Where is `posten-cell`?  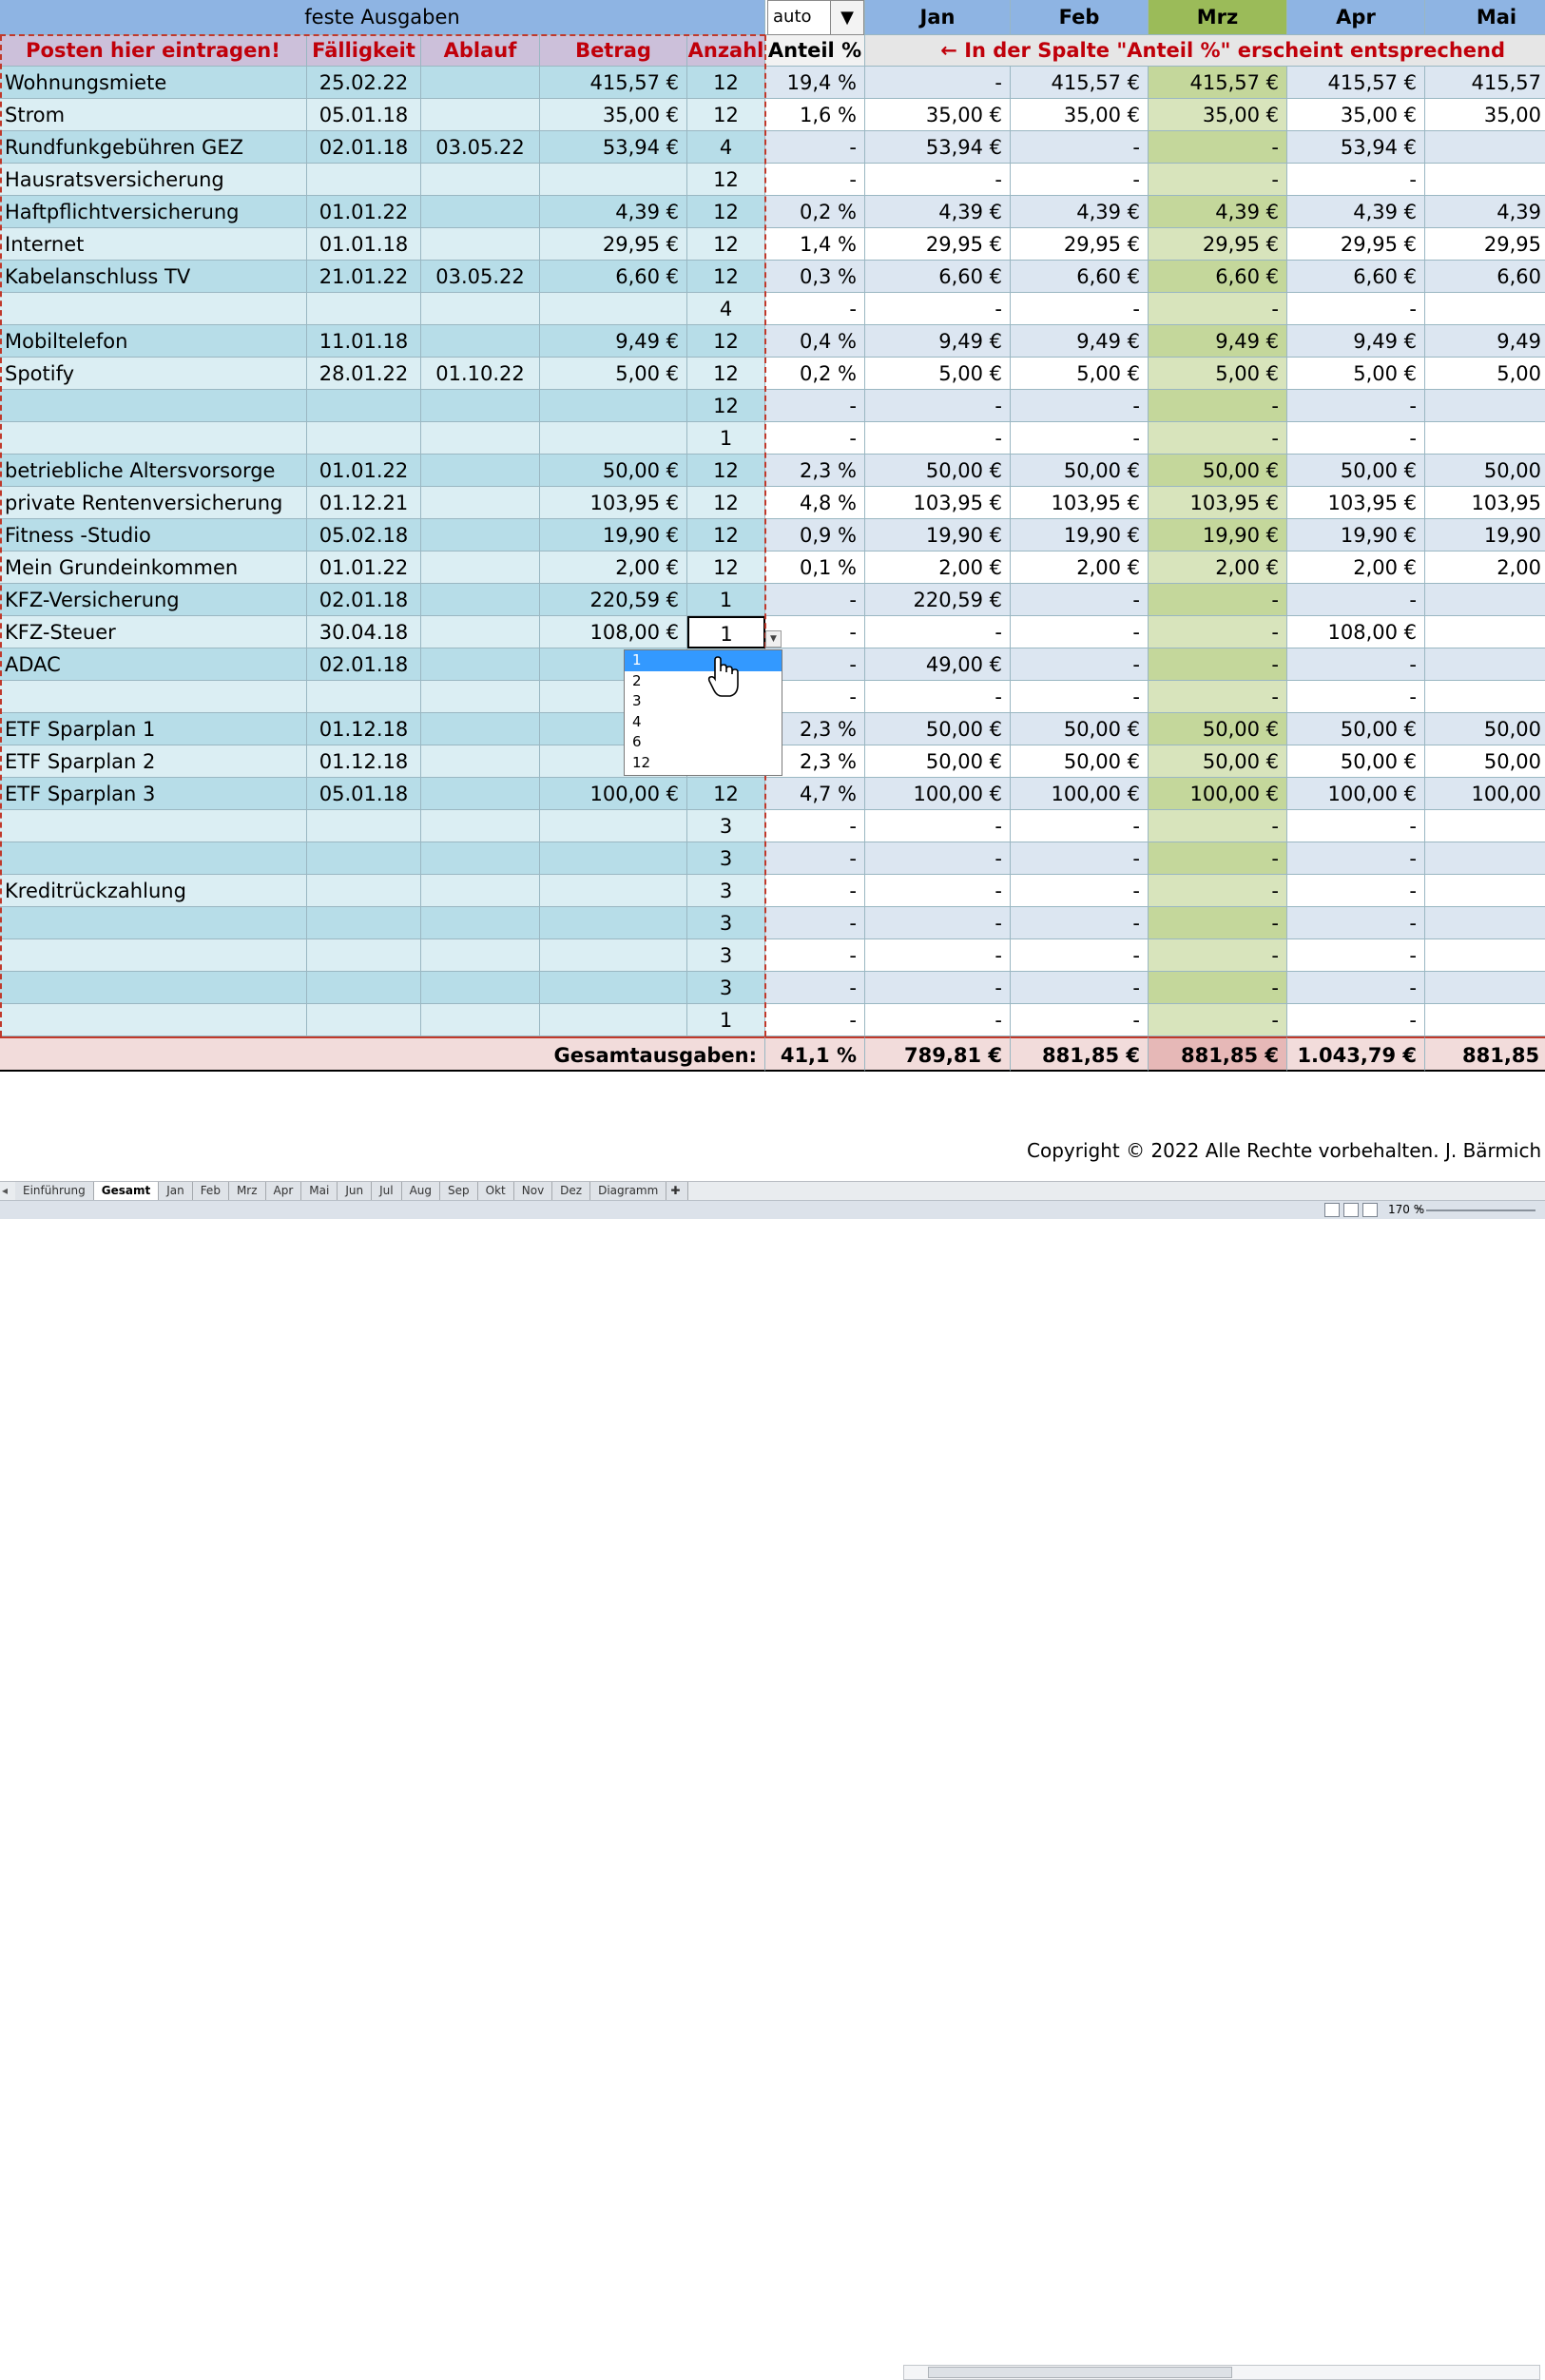
posten-cell is located at coordinates (153, 988).